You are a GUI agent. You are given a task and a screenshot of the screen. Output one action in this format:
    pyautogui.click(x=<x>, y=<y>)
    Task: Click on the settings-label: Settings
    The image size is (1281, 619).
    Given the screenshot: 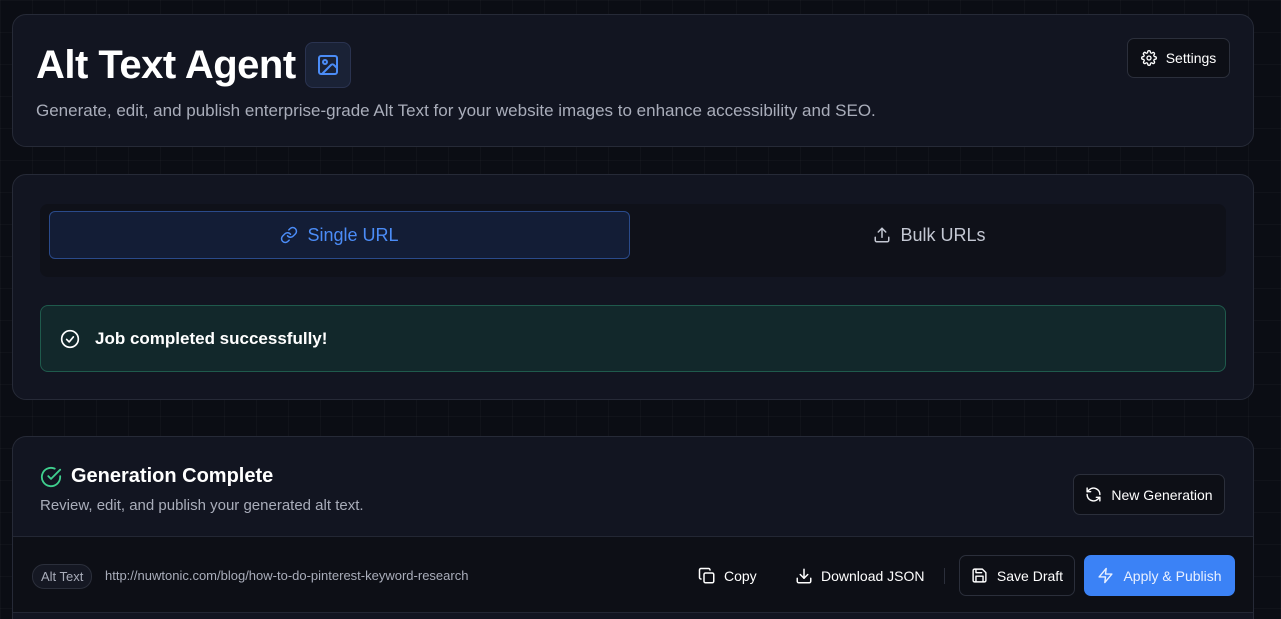 What is the action you would take?
    pyautogui.click(x=1191, y=58)
    